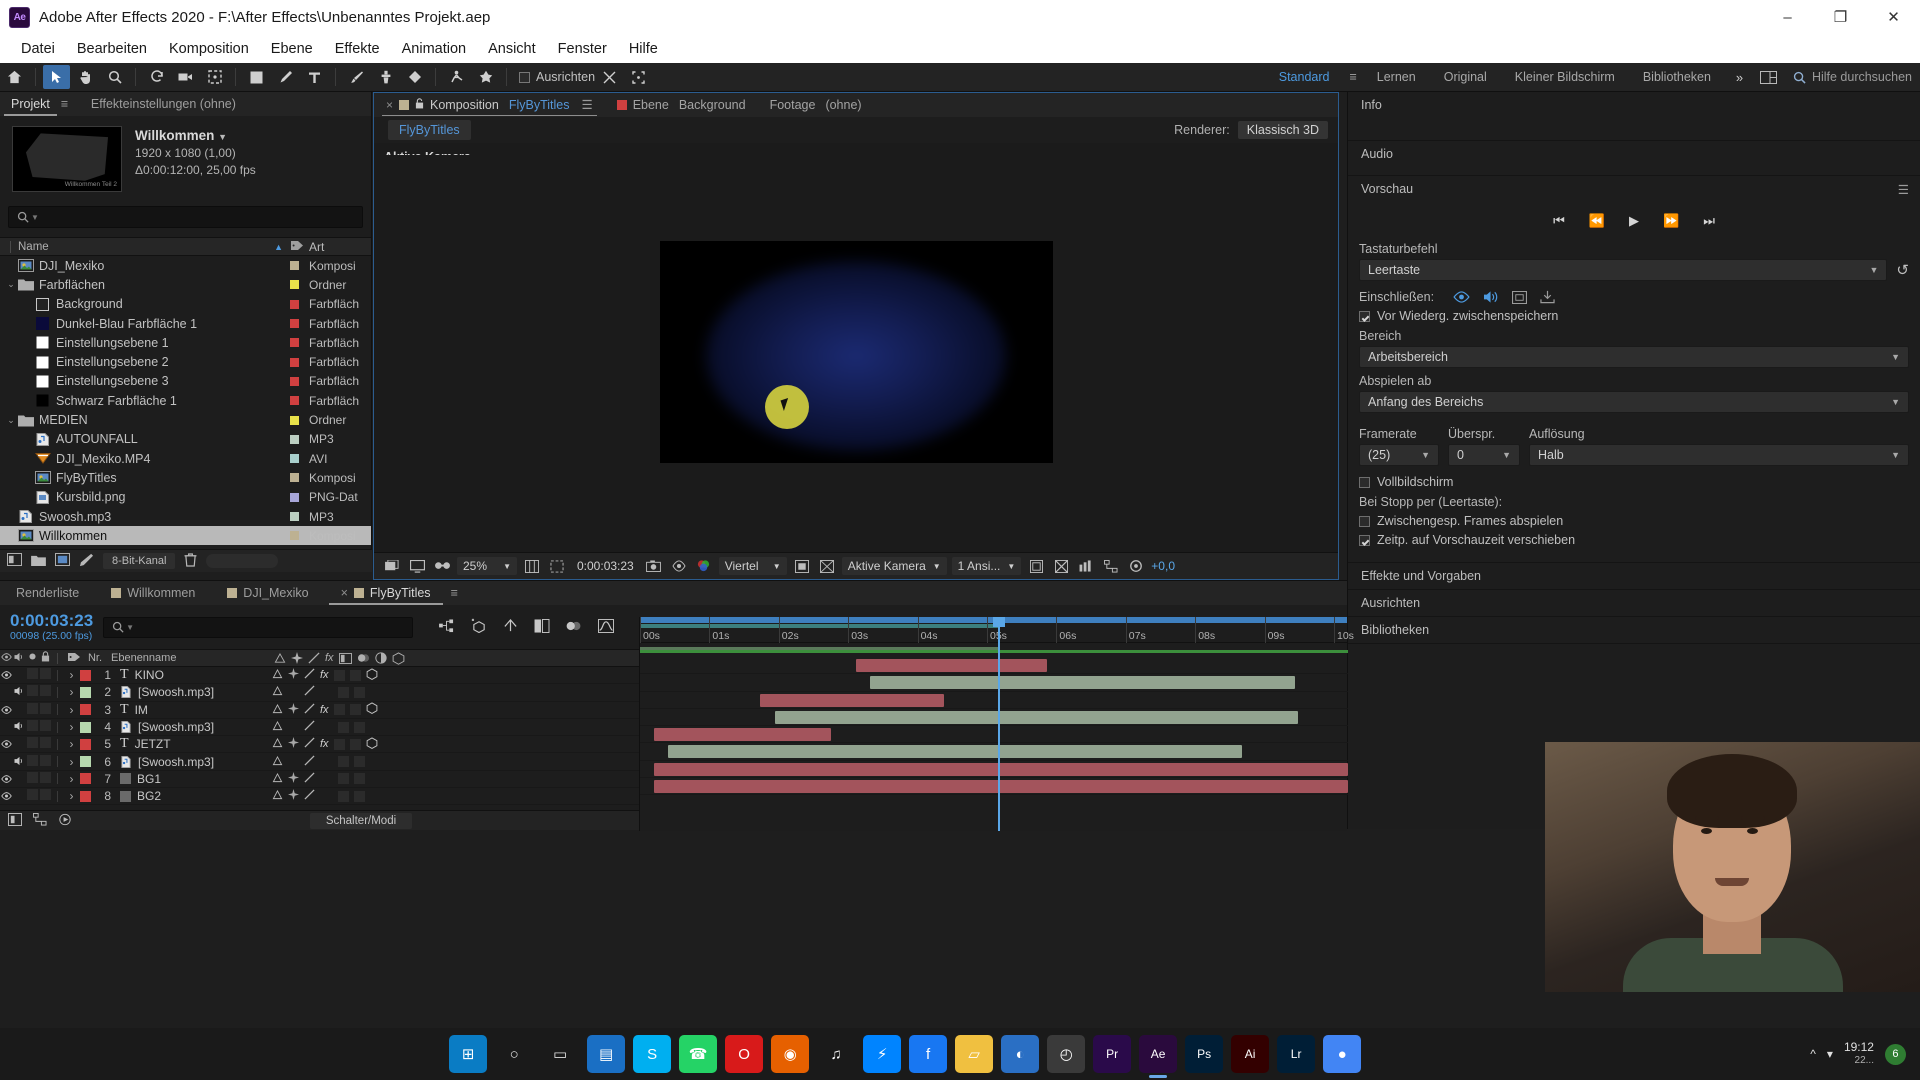 The width and height of the screenshot is (1920, 1080). I want to click on monitor-icon, so click(417, 566).